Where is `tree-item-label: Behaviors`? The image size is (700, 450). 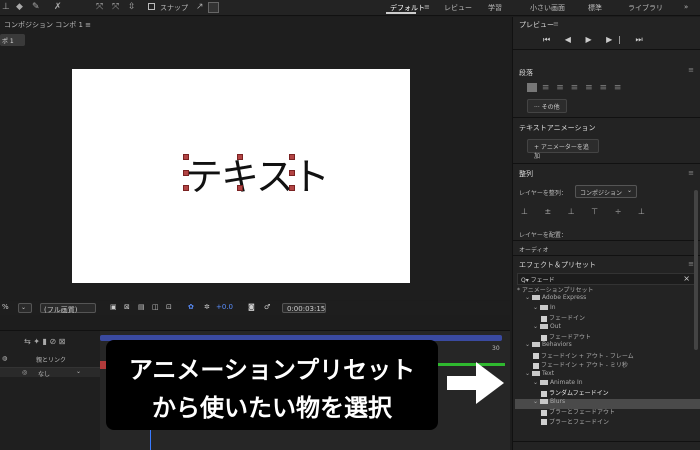 tree-item-label: Behaviors is located at coordinates (556, 345).